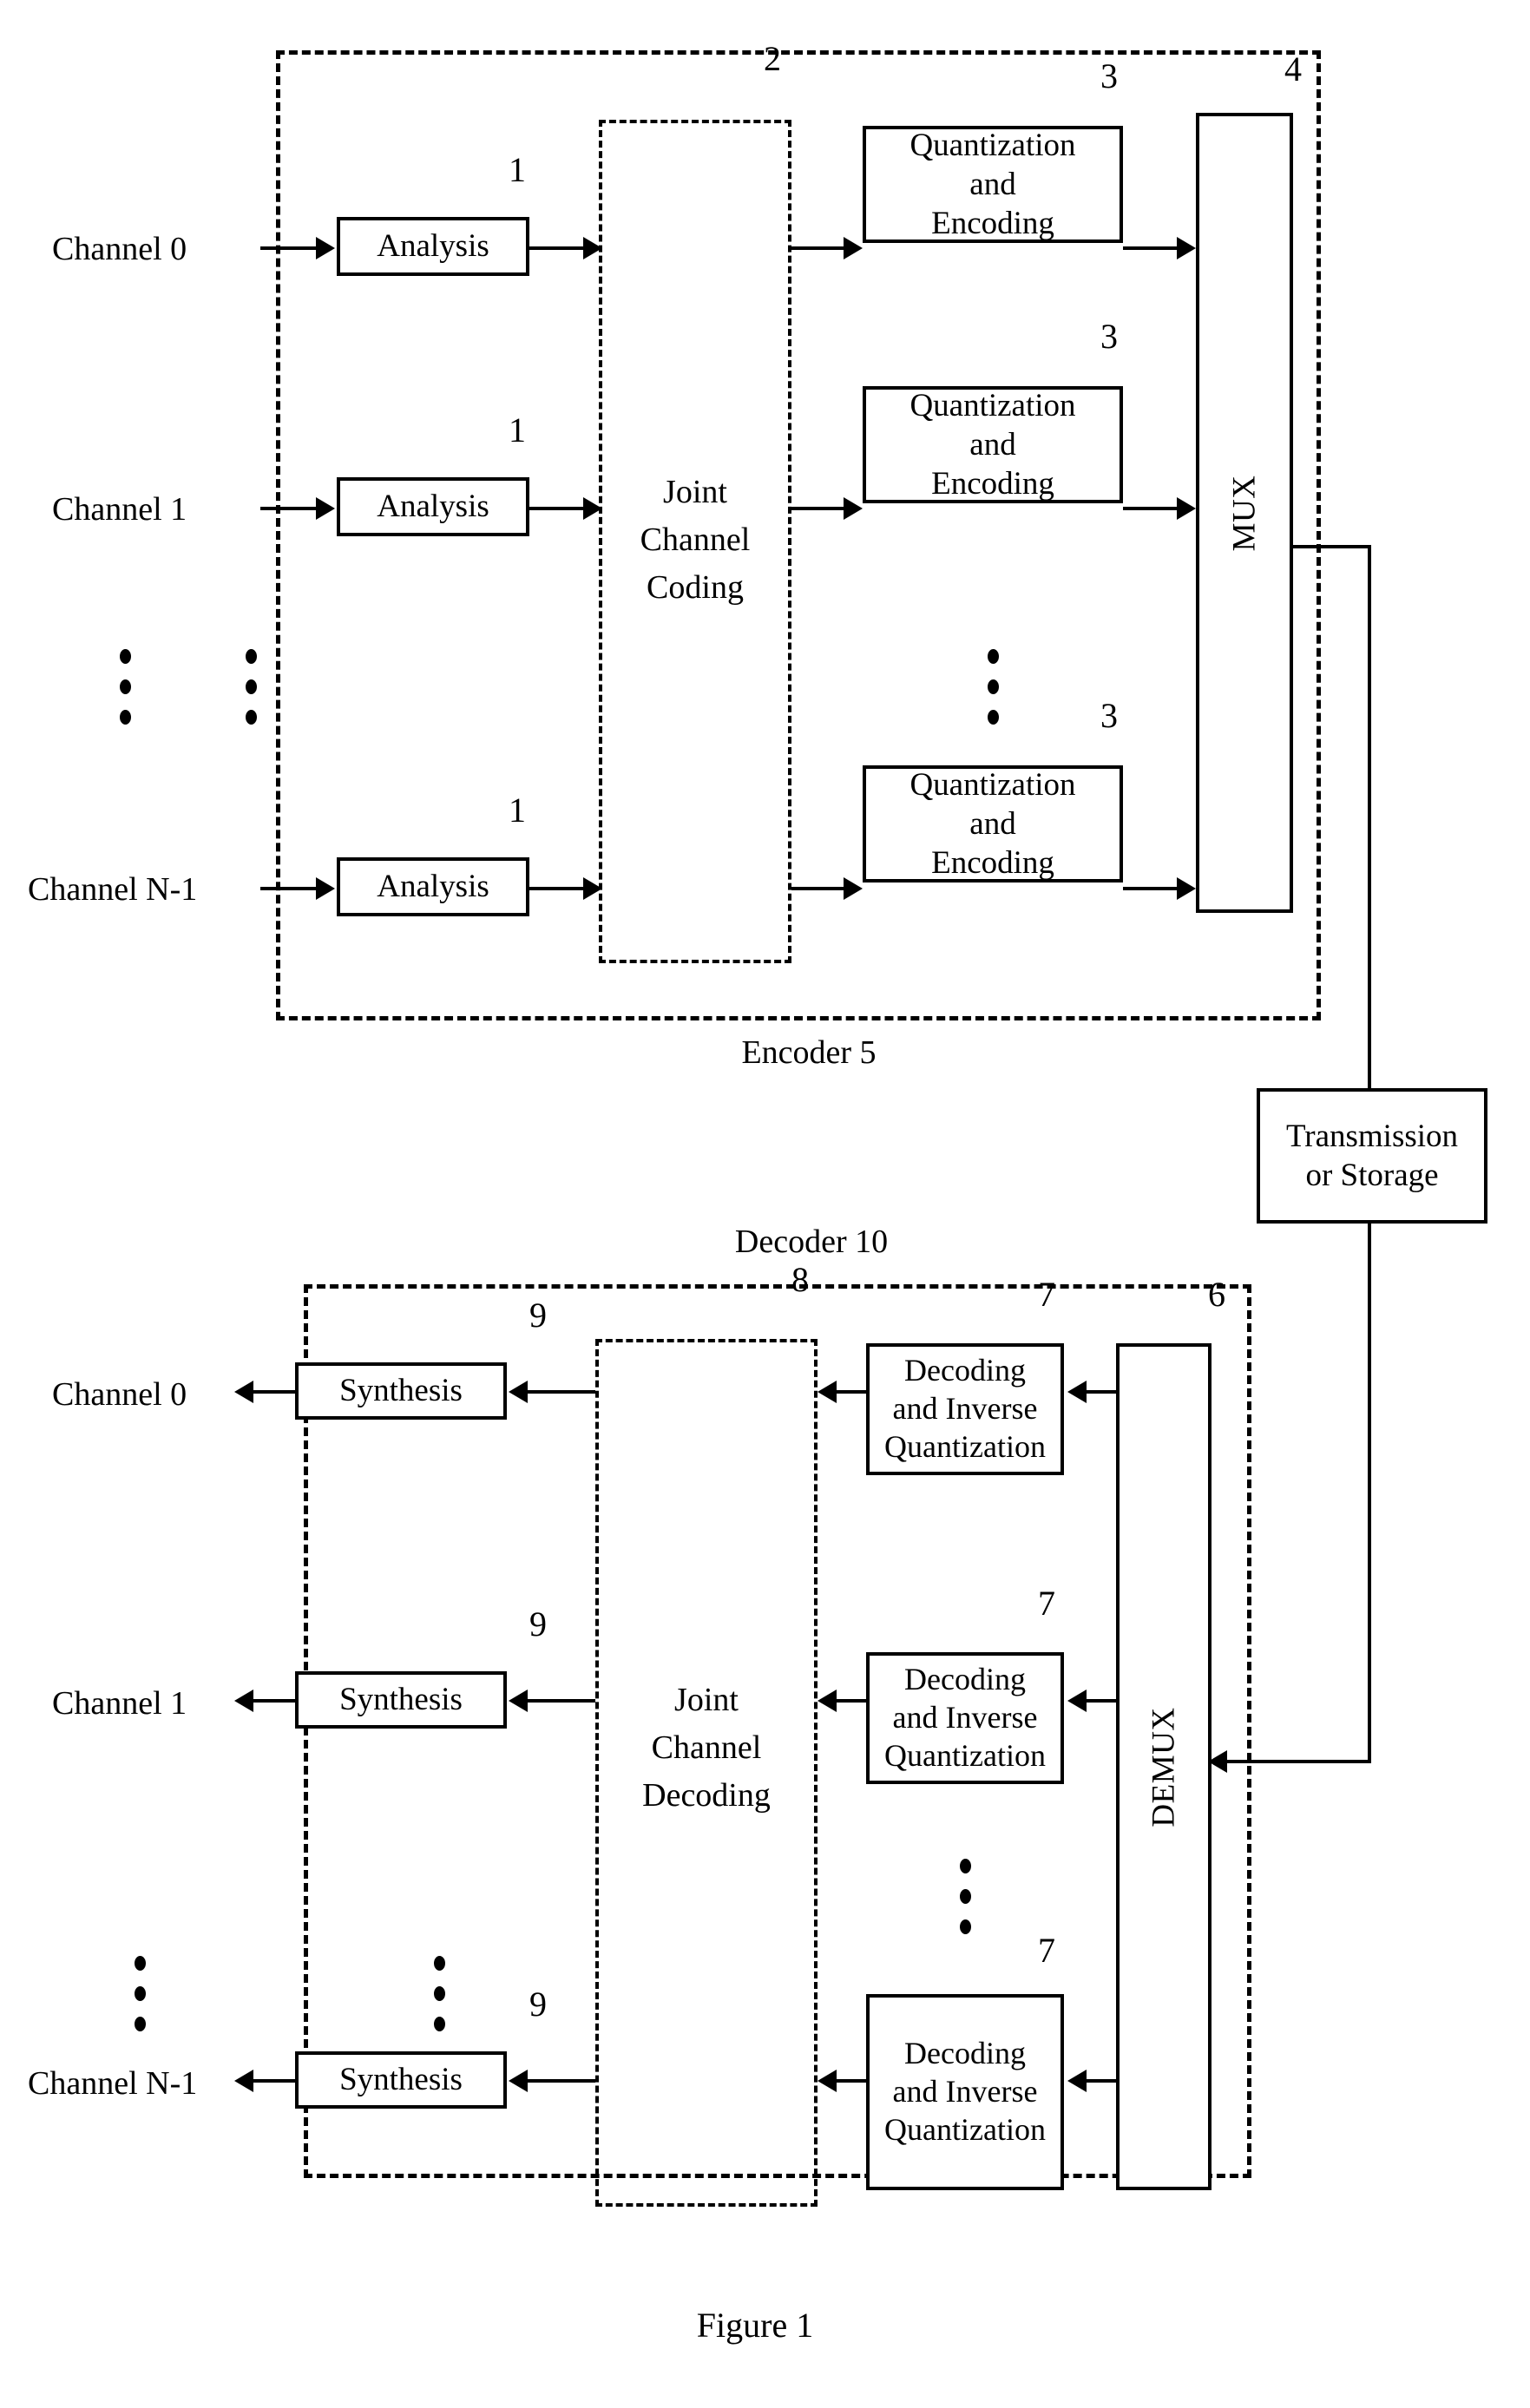 The height and width of the screenshot is (2408, 1530). Describe the element at coordinates (965, 1718) in the screenshot. I see `decoding-inverse-quantization-block-1: Decoding and Inverse Quantization` at that location.